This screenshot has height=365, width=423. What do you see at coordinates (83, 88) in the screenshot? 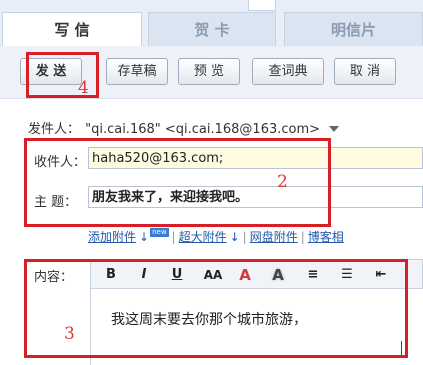
I see `annotation-number-4: 4` at bounding box center [83, 88].